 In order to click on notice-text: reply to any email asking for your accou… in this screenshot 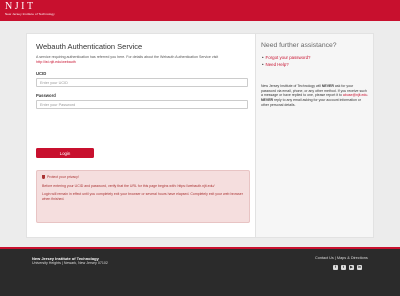, I will do `click(311, 102)`.